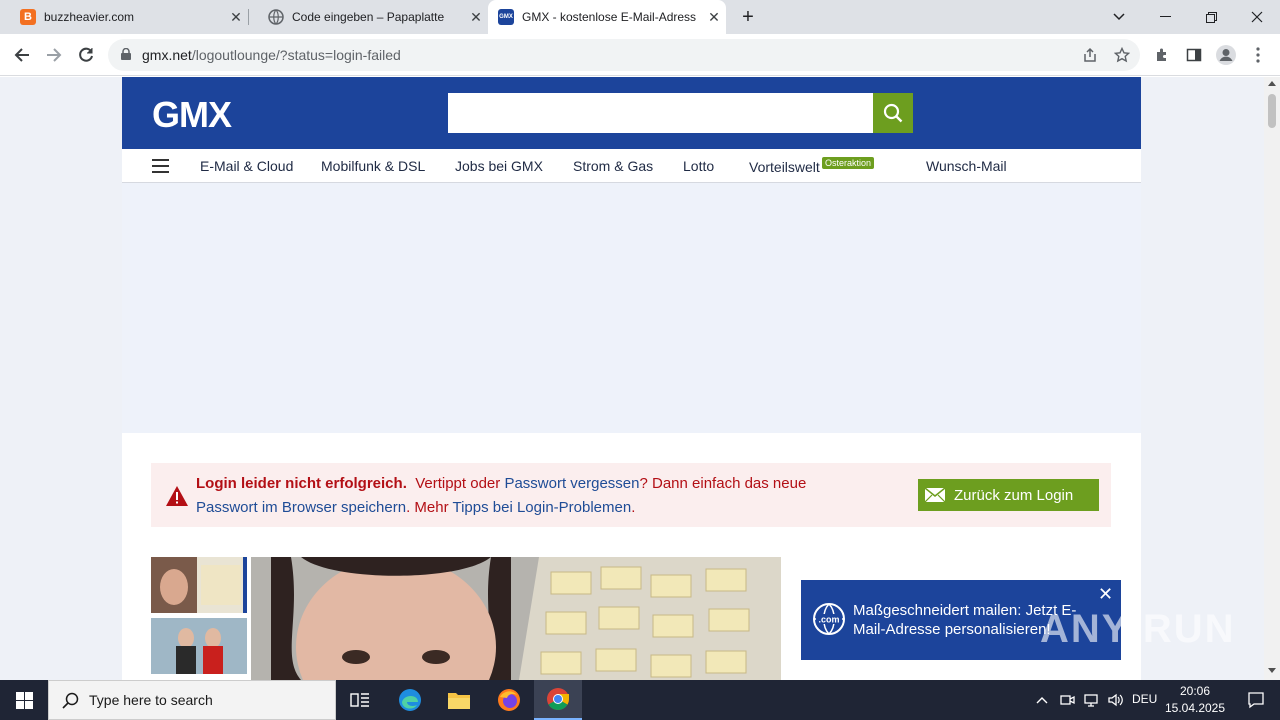 The height and width of the screenshot is (720, 1280). I want to click on tab-title: Code eingeben – Papaplatte, so click(368, 17).